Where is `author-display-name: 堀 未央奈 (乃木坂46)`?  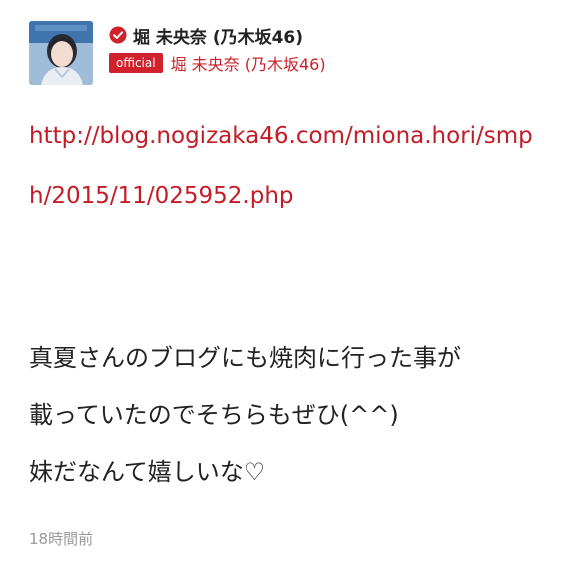
author-display-name: 堀 未央奈 (乃木坂46) is located at coordinates (218, 35).